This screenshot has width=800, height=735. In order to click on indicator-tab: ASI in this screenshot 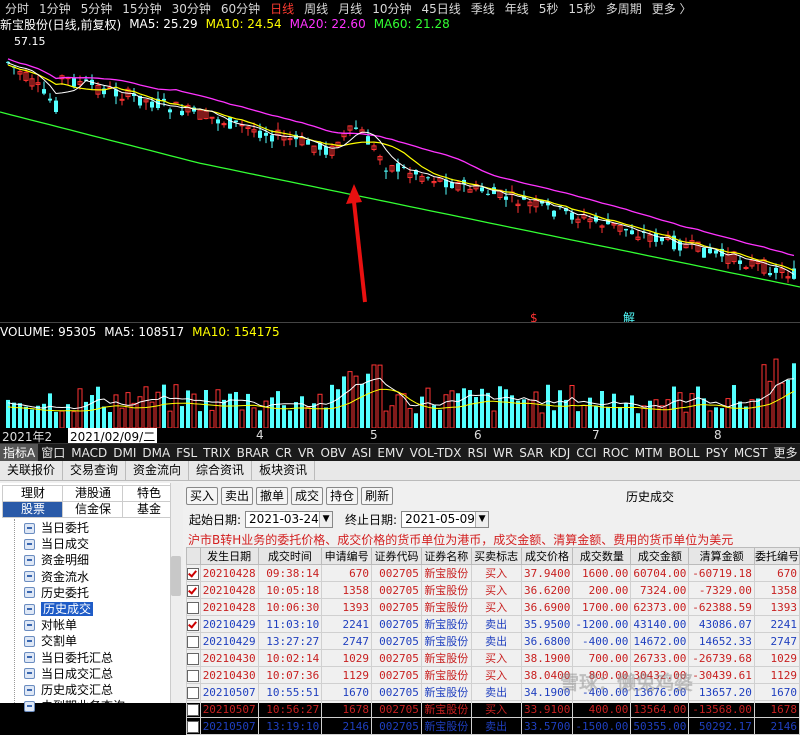, I will do `click(361, 453)`.